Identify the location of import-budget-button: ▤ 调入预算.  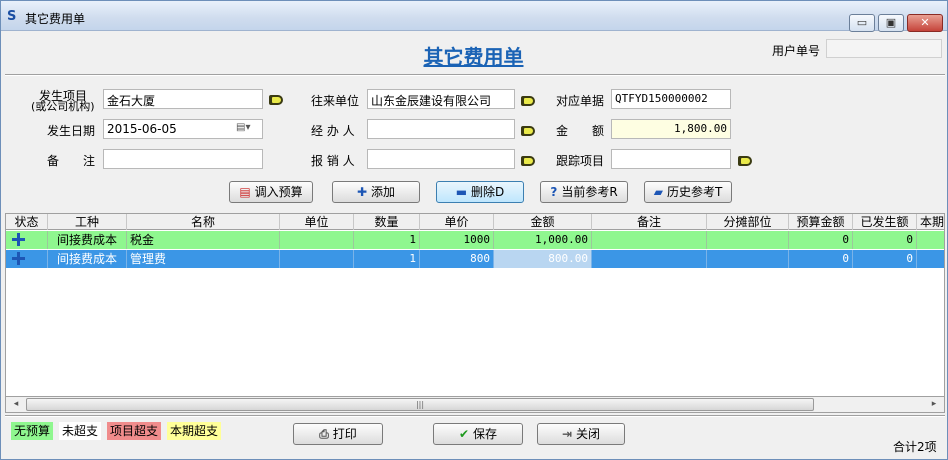
(271, 192).